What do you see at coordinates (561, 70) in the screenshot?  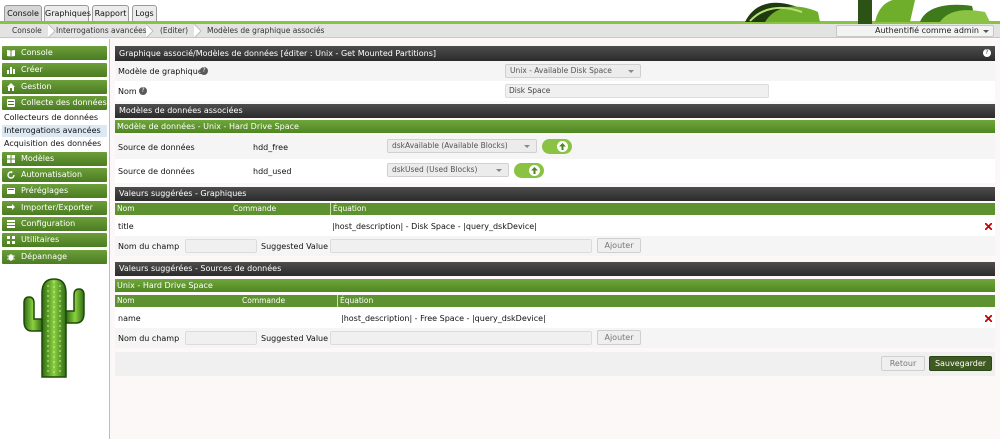 I see `graph-template-value: Unix - Available Disk Space` at bounding box center [561, 70].